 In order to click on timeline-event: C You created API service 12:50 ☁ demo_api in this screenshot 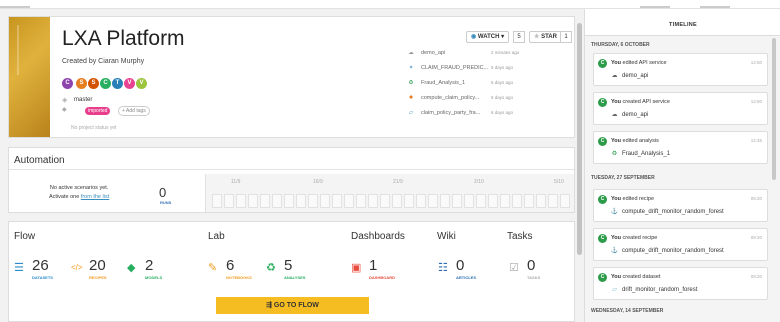, I will do `click(680, 108)`.